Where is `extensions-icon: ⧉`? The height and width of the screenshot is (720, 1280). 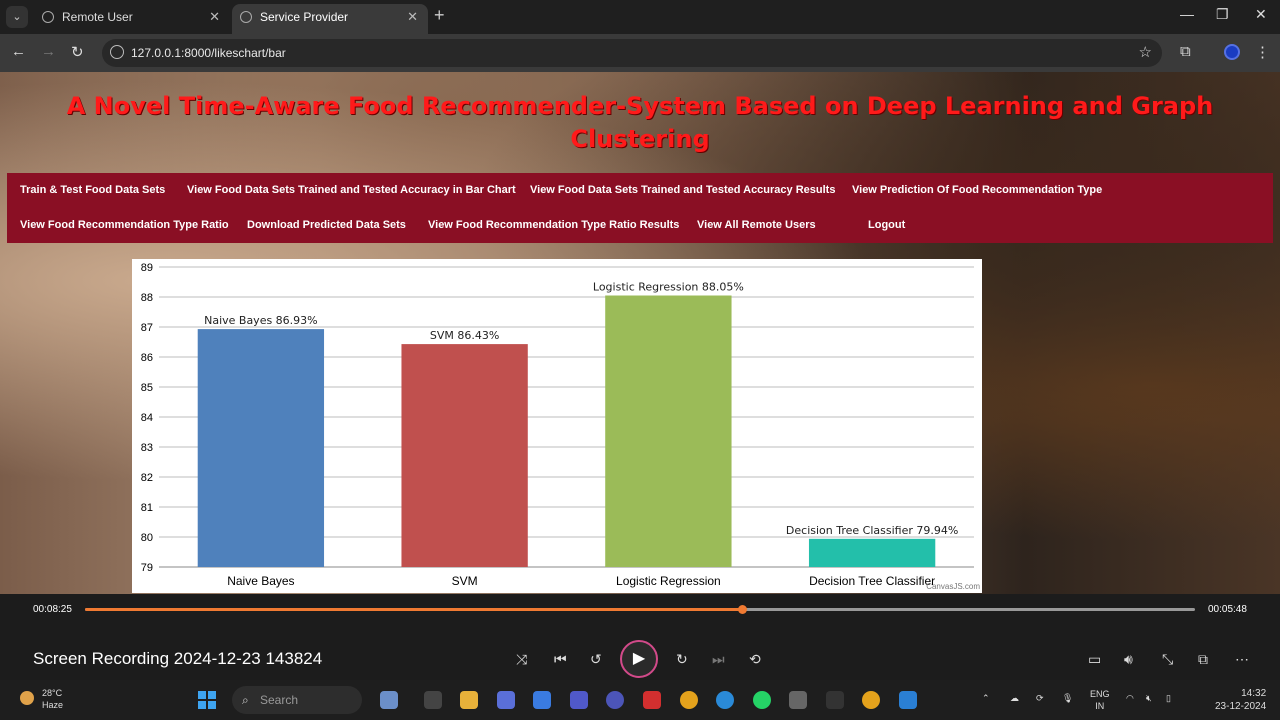
extensions-icon: ⧉ is located at coordinates (1185, 51).